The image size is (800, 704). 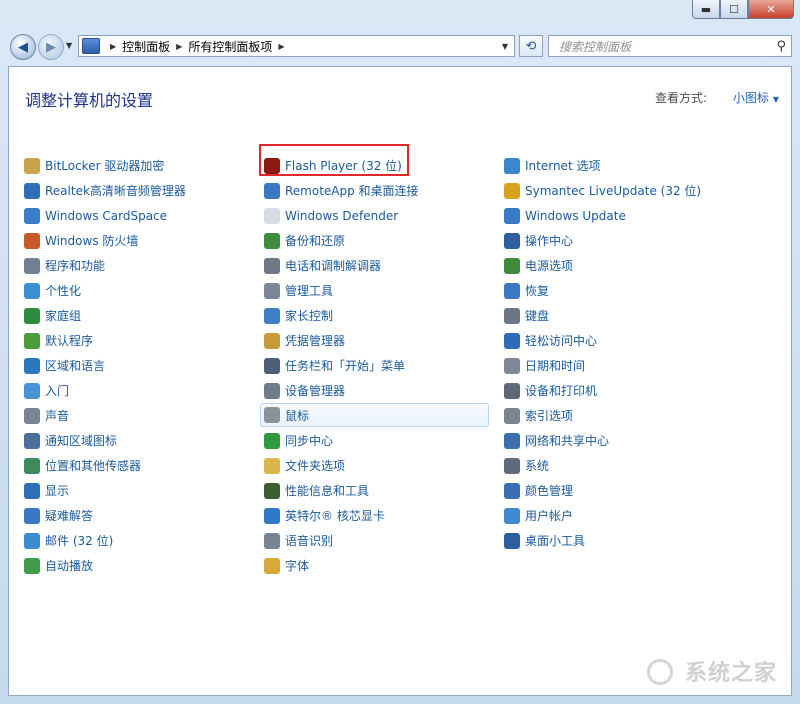 What do you see at coordinates (505, 46) in the screenshot?
I see `address-dropdown-icon: ▼` at bounding box center [505, 46].